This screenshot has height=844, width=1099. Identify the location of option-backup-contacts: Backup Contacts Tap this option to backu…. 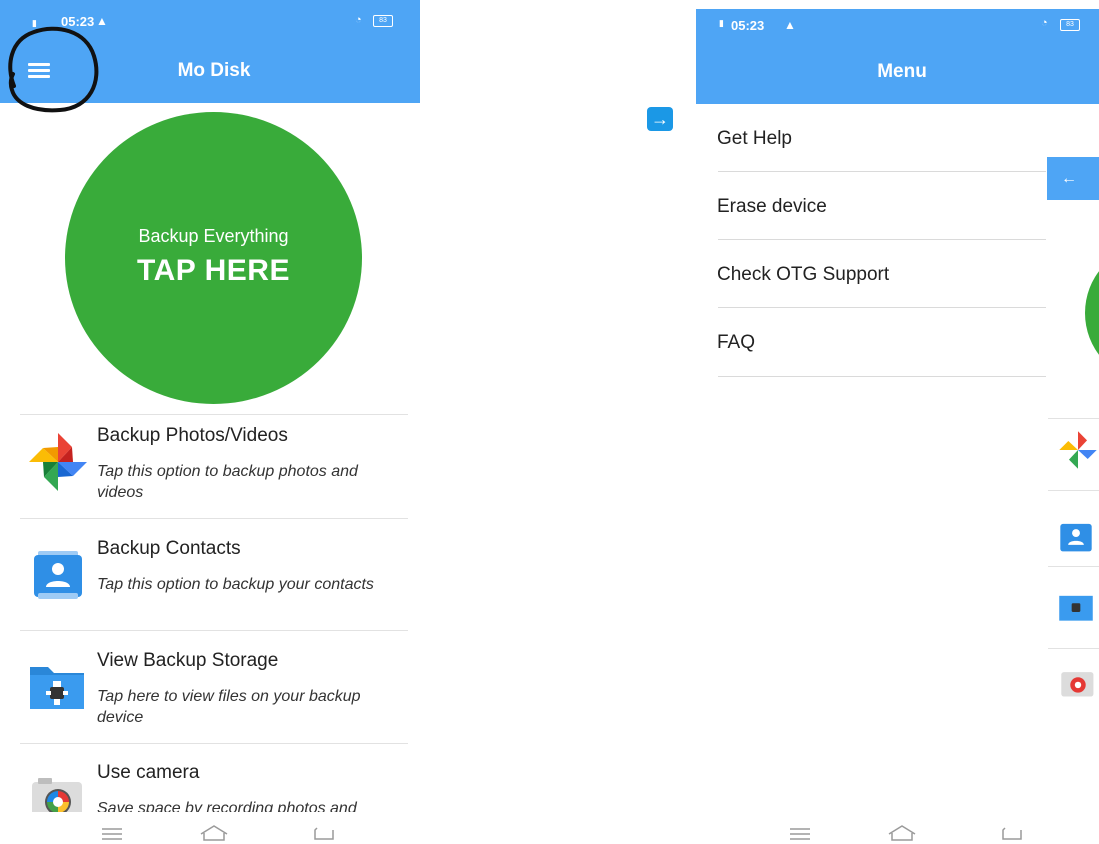
(214, 574).